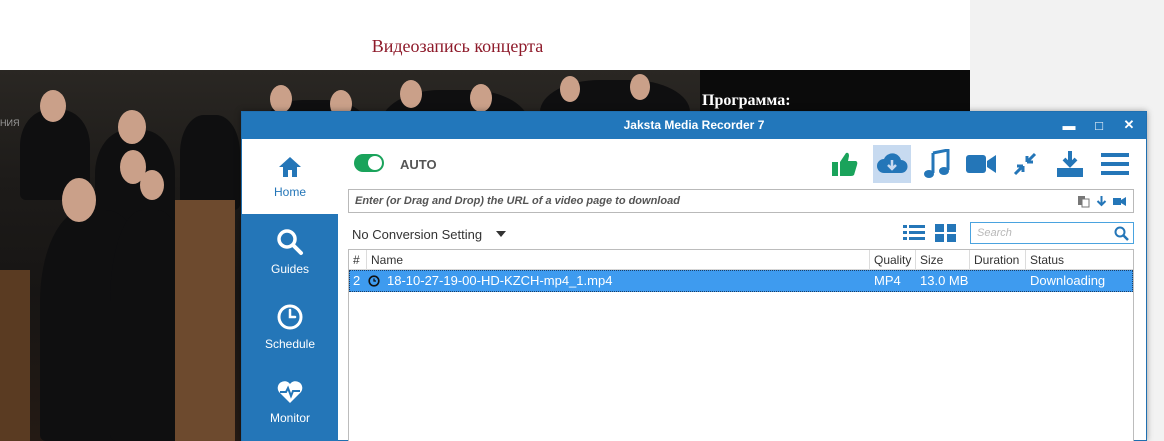  What do you see at coordinates (746, 100) in the screenshot?
I see `program-heading: Программа:` at bounding box center [746, 100].